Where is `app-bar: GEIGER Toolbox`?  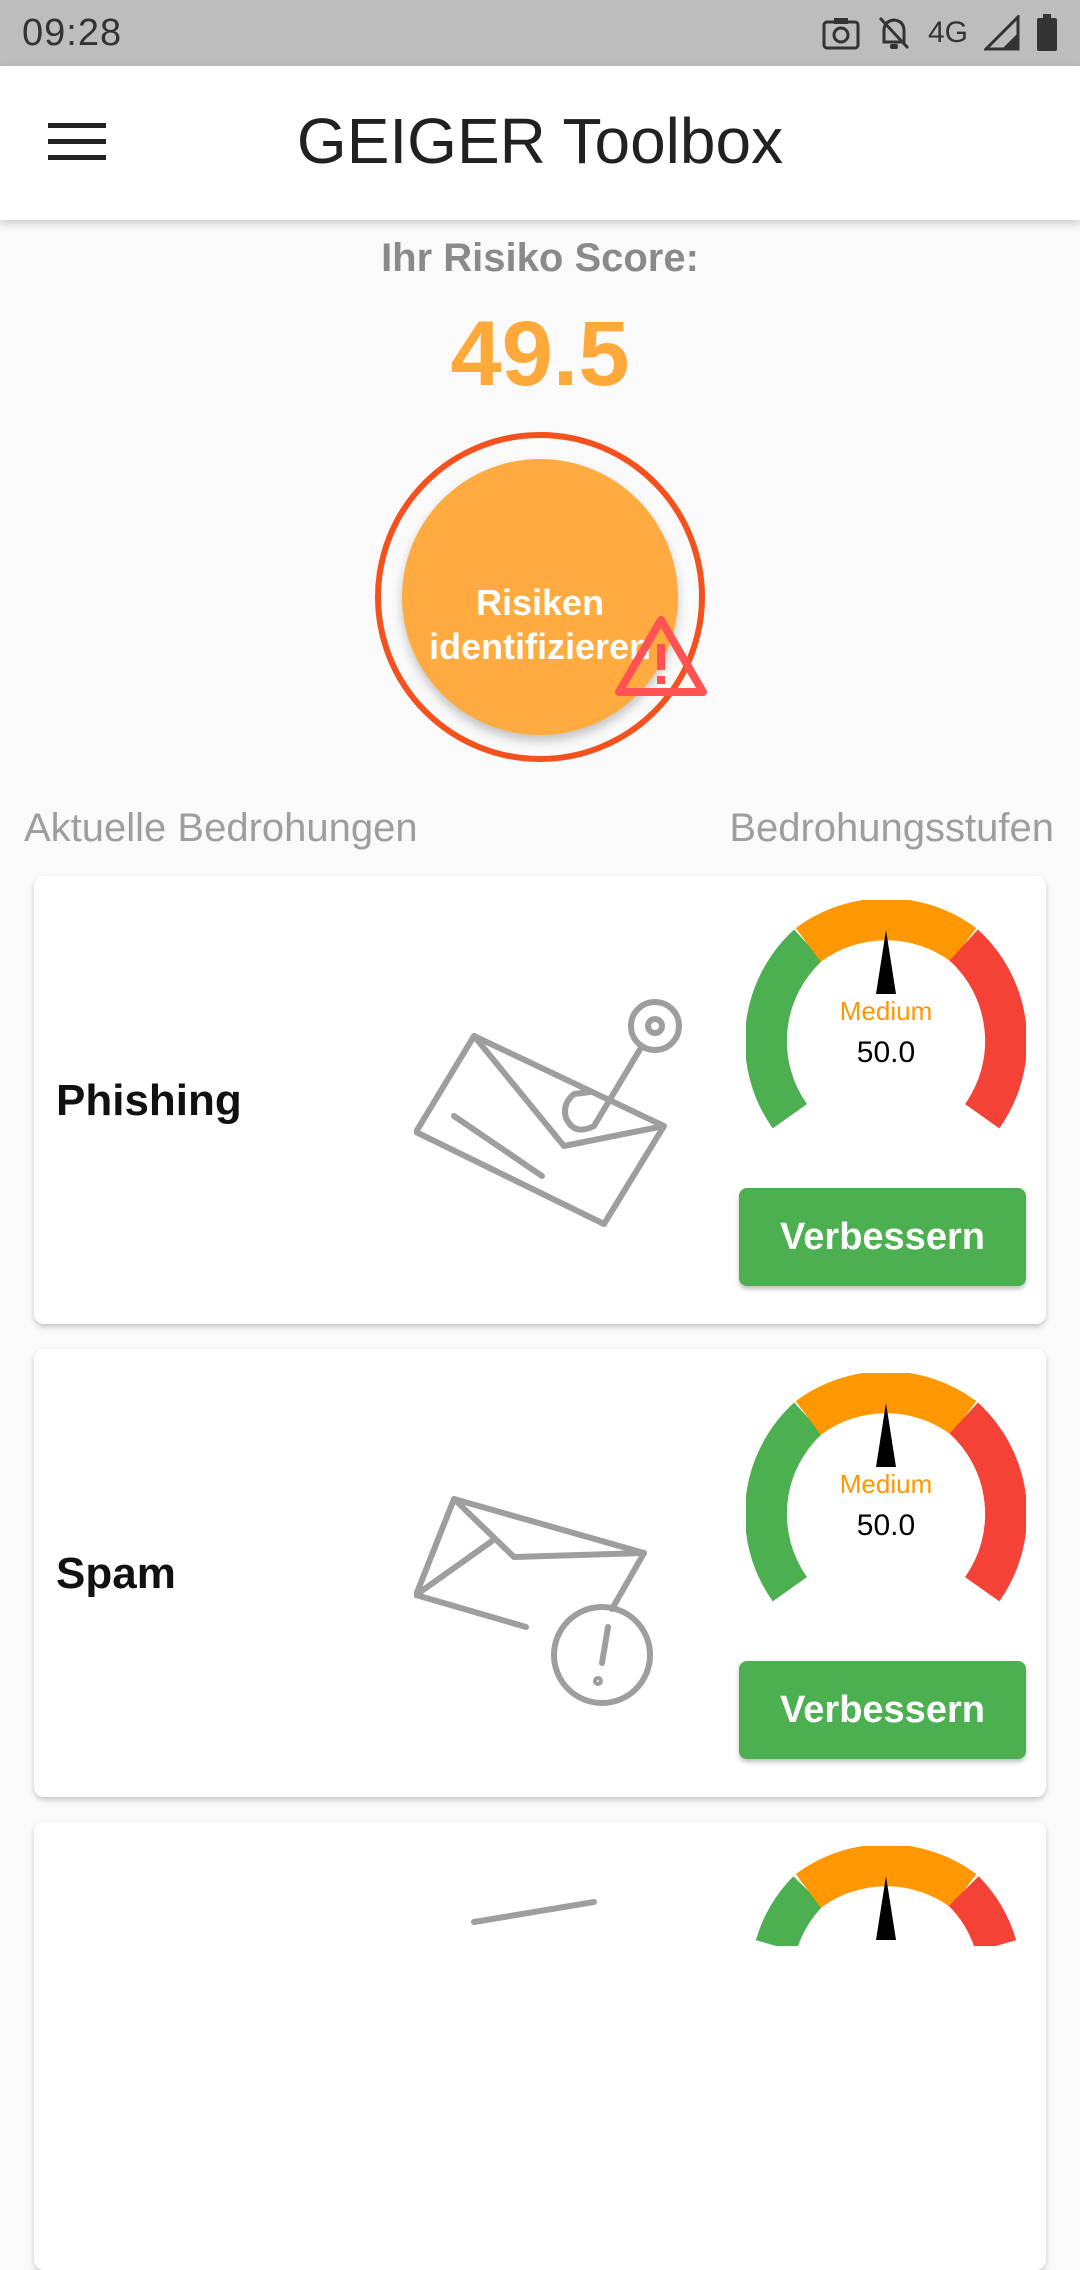 app-bar: GEIGER Toolbox is located at coordinates (540, 143).